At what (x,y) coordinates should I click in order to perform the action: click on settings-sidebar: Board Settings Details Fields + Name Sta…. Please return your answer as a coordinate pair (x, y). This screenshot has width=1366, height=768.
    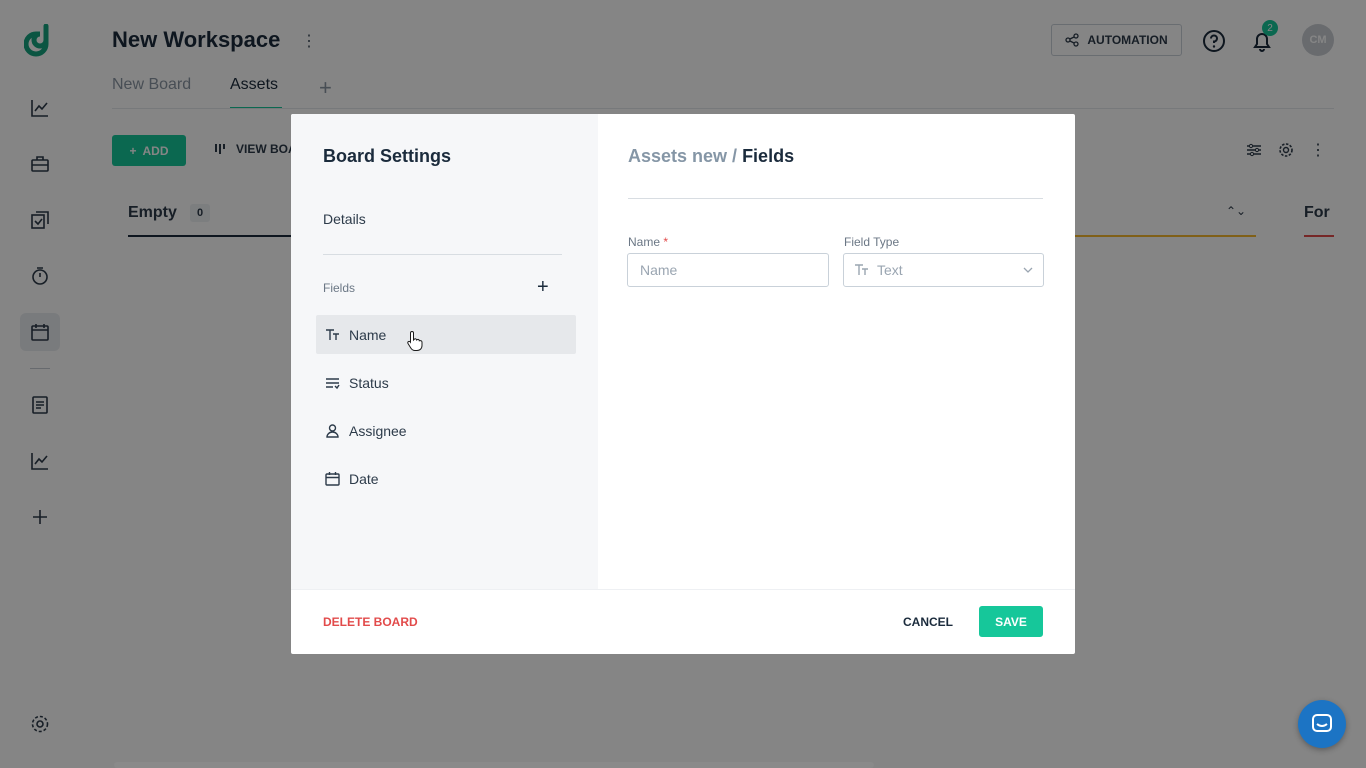
    Looking at the image, I should click on (444, 351).